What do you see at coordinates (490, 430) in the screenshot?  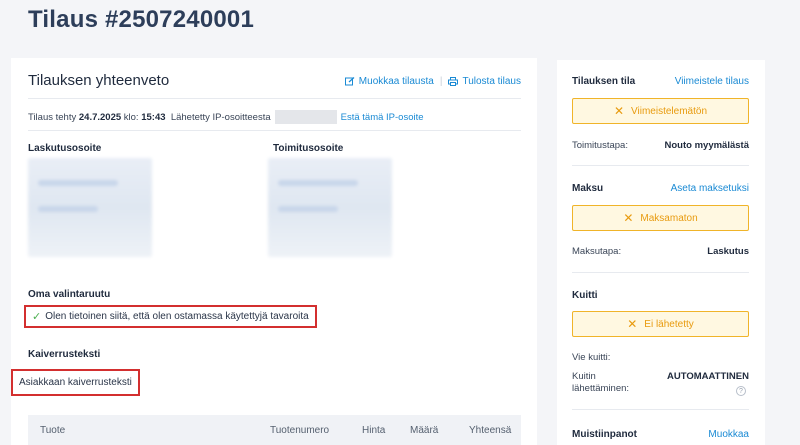 I see `column-header-total: Yhteensä` at bounding box center [490, 430].